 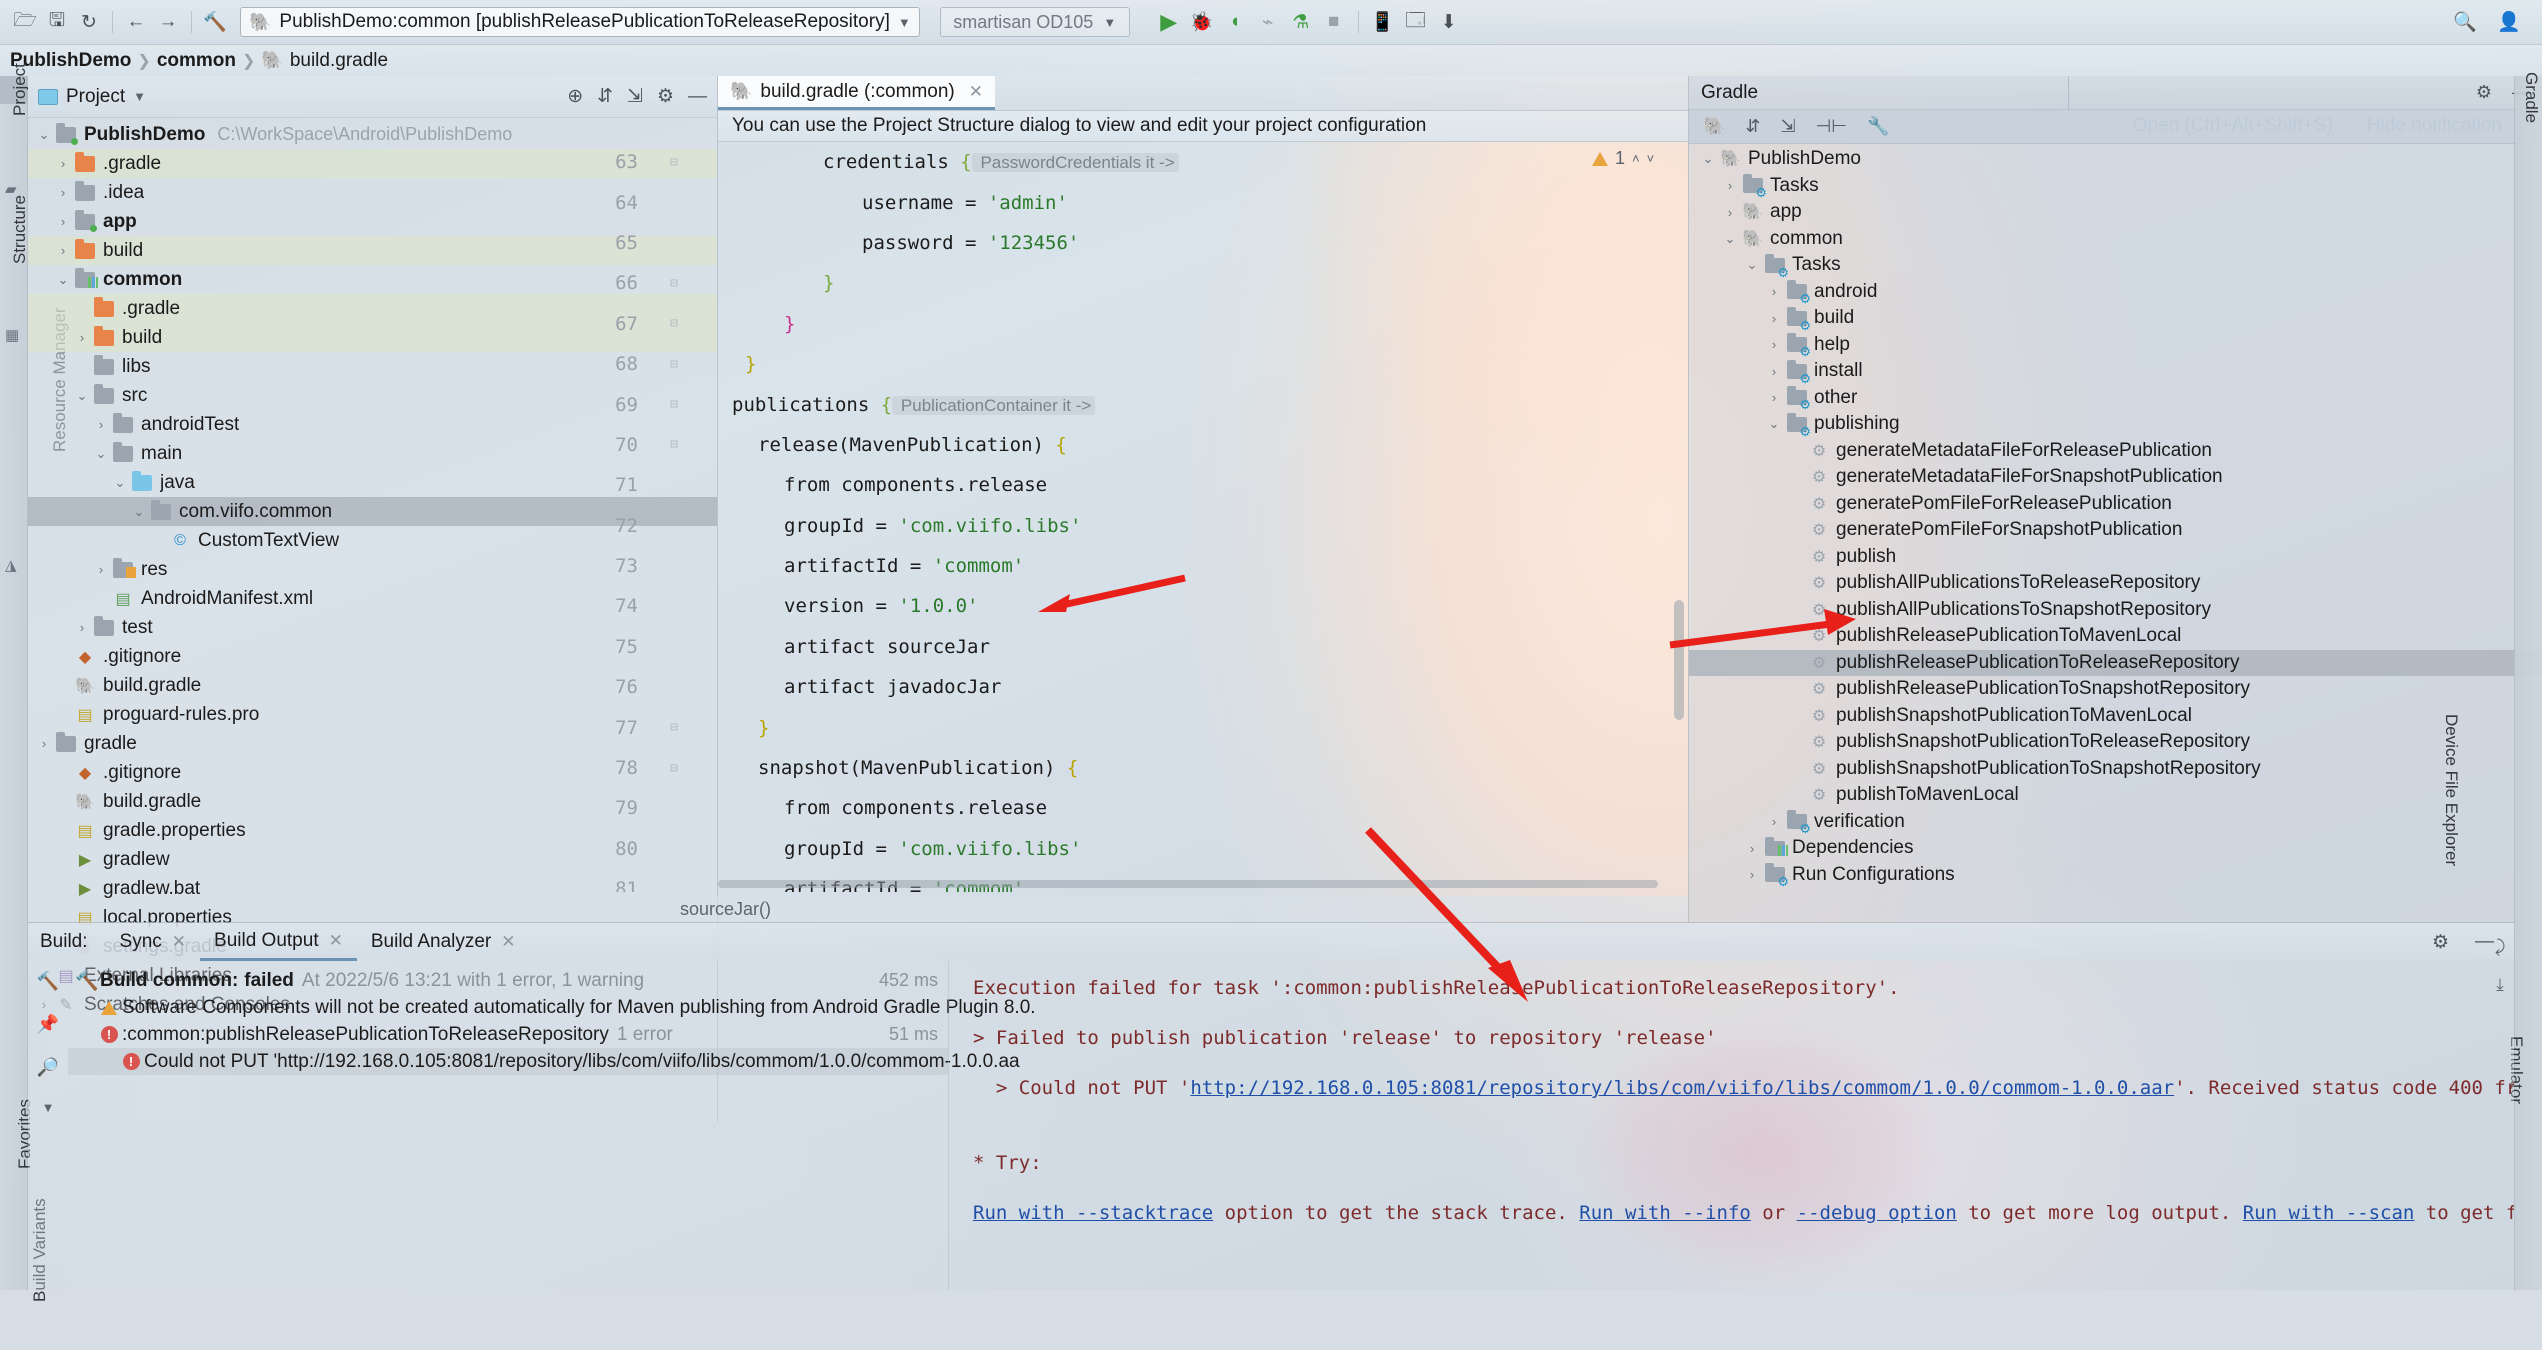 I want to click on code-line: 77 ⊟}, so click(x=1139, y=727).